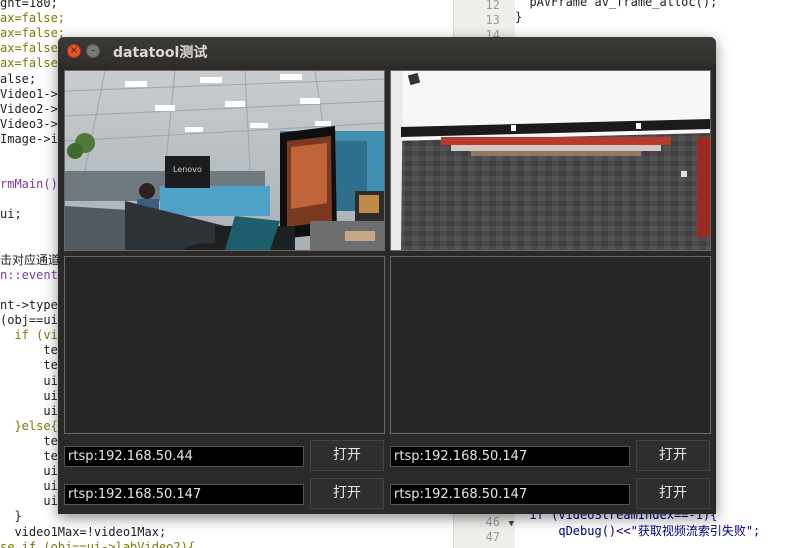  I want to click on code-line: ght=180;, so click(29, 5).